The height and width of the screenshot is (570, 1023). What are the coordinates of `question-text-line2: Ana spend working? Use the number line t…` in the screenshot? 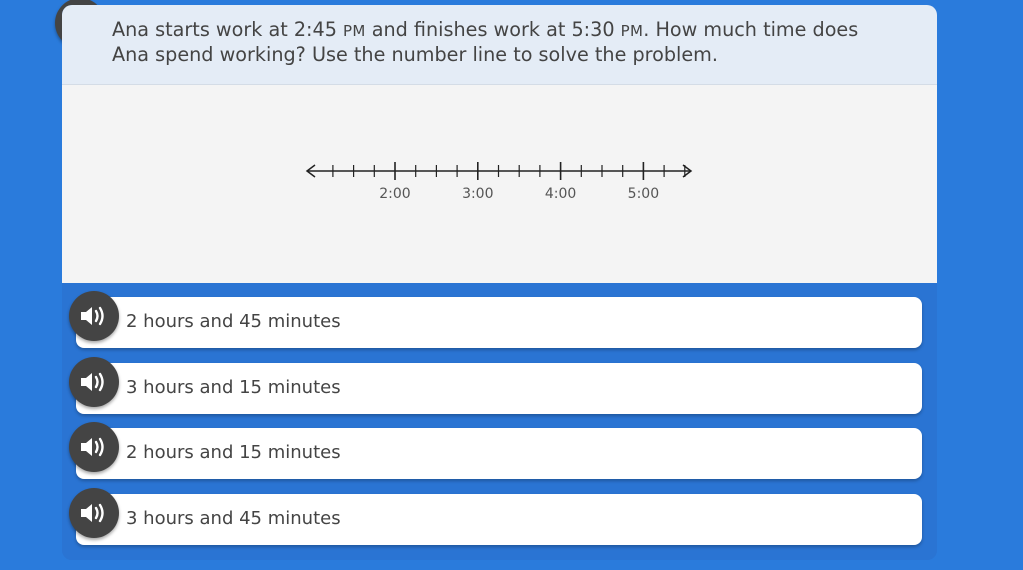 It's located at (415, 54).